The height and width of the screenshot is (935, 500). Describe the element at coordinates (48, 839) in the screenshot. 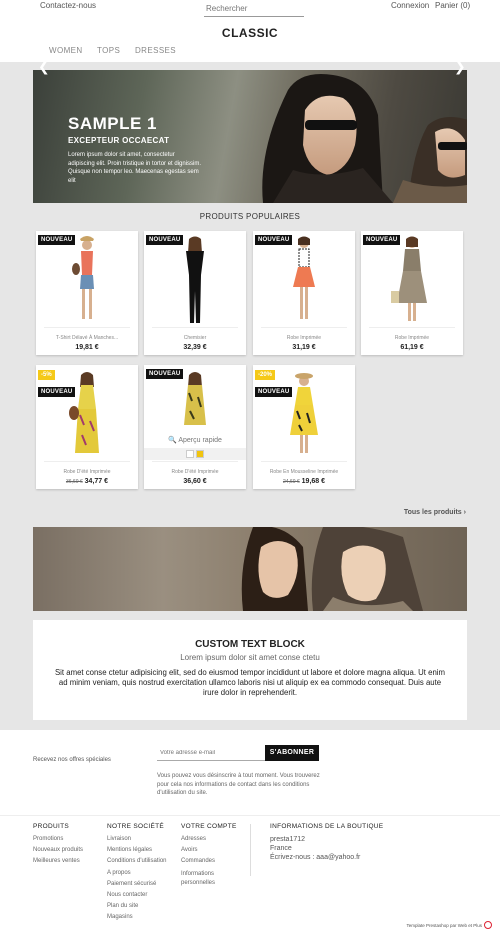

I see `footer-link: Promotions` at that location.